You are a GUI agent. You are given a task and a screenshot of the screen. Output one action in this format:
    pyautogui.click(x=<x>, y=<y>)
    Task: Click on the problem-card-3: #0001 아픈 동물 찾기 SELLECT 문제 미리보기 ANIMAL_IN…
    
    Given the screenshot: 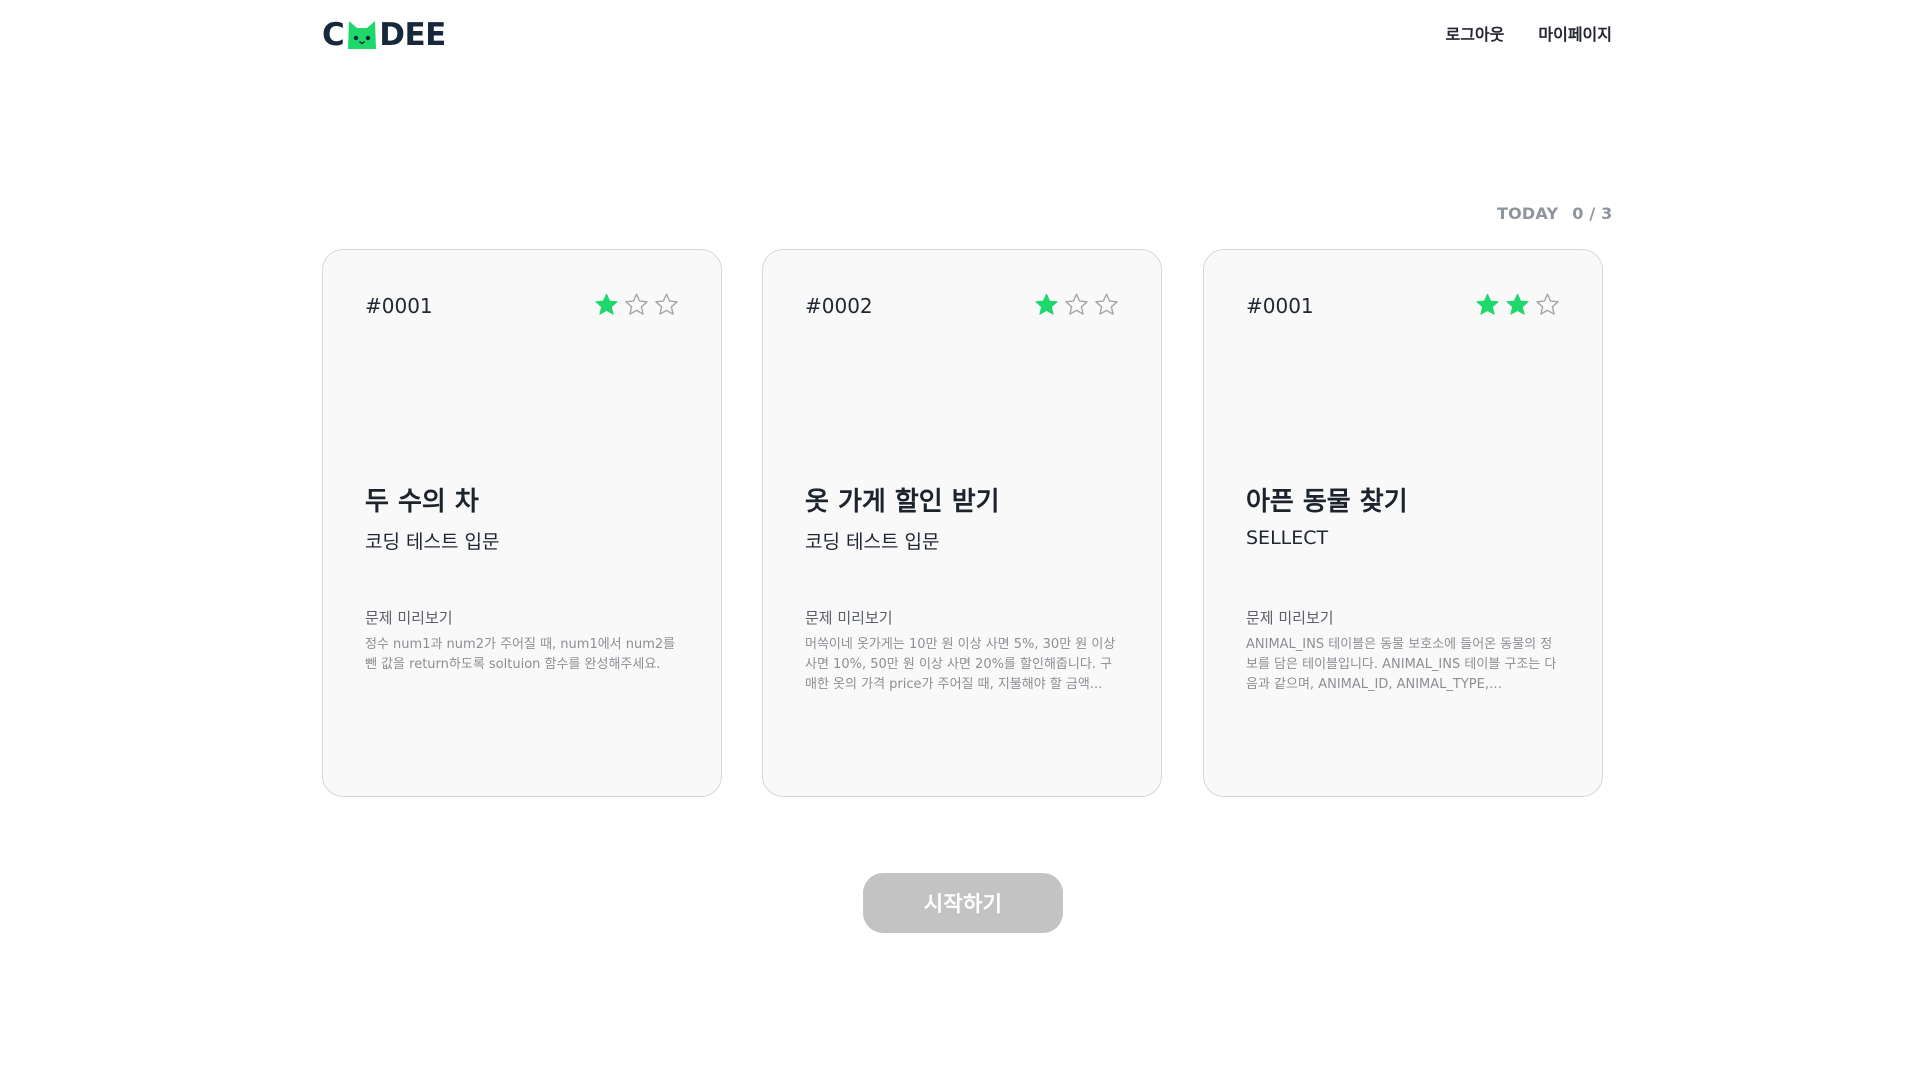 What is the action you would take?
    pyautogui.click(x=1403, y=523)
    